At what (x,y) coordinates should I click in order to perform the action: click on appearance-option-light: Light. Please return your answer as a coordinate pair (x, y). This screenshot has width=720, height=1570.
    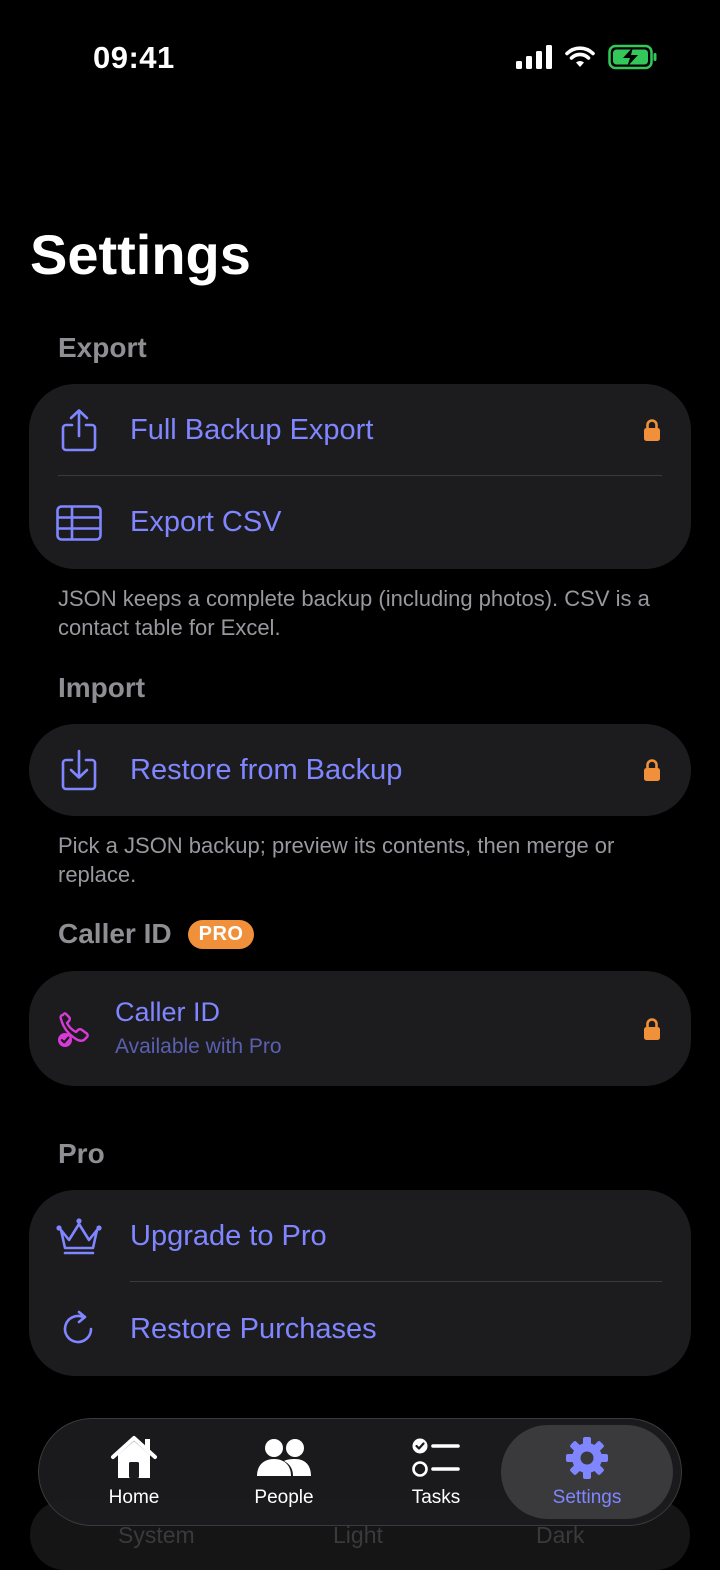
    Looking at the image, I should click on (358, 1535).